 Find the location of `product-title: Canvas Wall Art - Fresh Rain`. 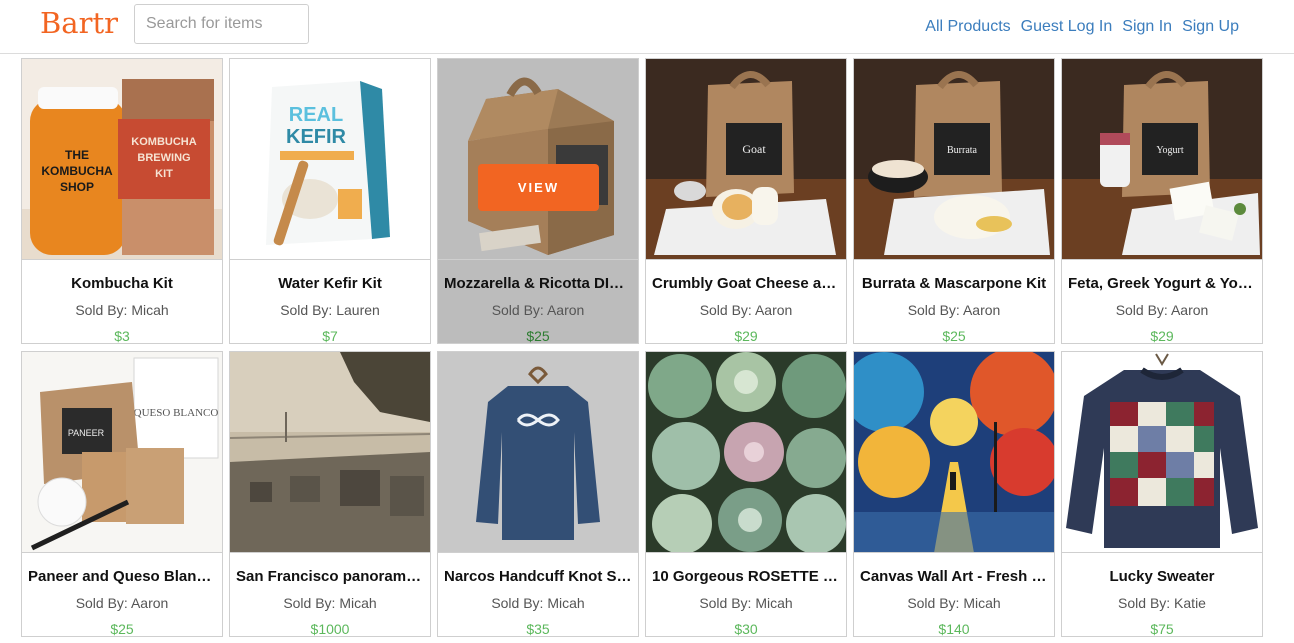

product-title: Canvas Wall Art - Fresh Rain is located at coordinates (954, 576).